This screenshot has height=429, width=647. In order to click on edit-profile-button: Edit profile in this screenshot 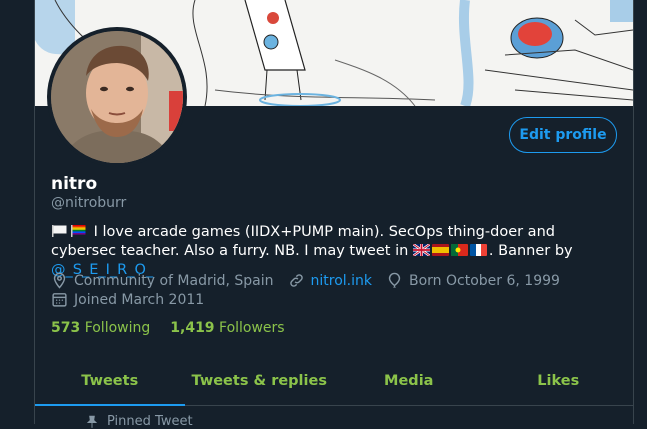, I will do `click(563, 135)`.